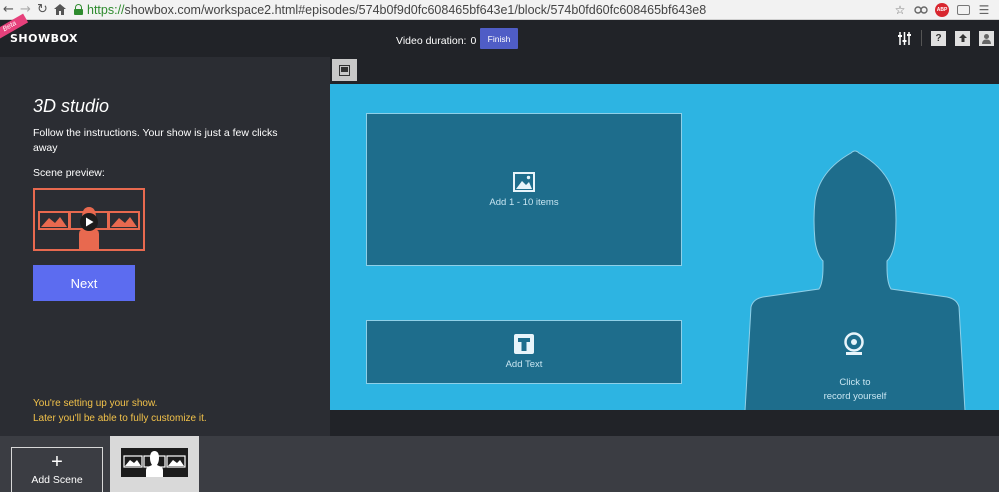  What do you see at coordinates (44, 38) in the screenshot?
I see `logo-text: SHOWBOX` at bounding box center [44, 38].